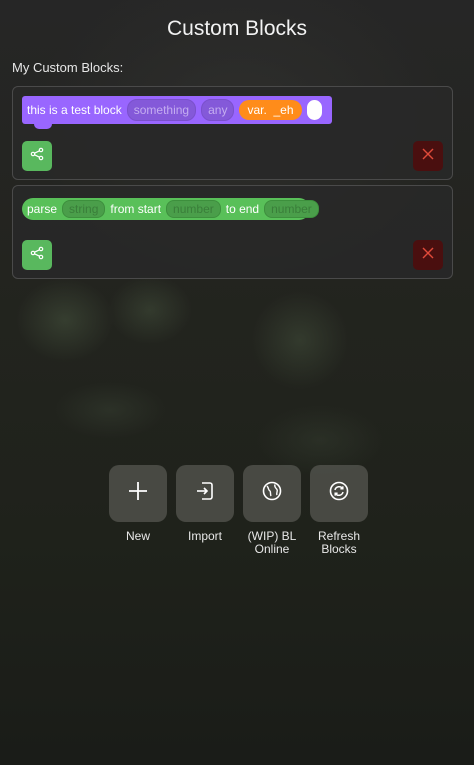 This screenshot has height=765, width=474. I want to click on bl-online-button-tile, so click(272, 493).